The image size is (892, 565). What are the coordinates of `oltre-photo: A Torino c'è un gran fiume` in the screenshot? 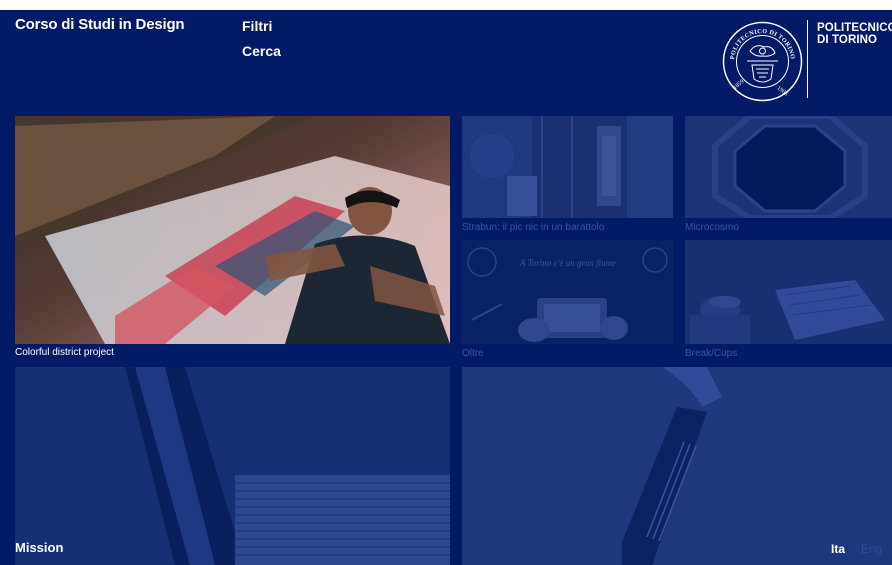 It's located at (567, 292).